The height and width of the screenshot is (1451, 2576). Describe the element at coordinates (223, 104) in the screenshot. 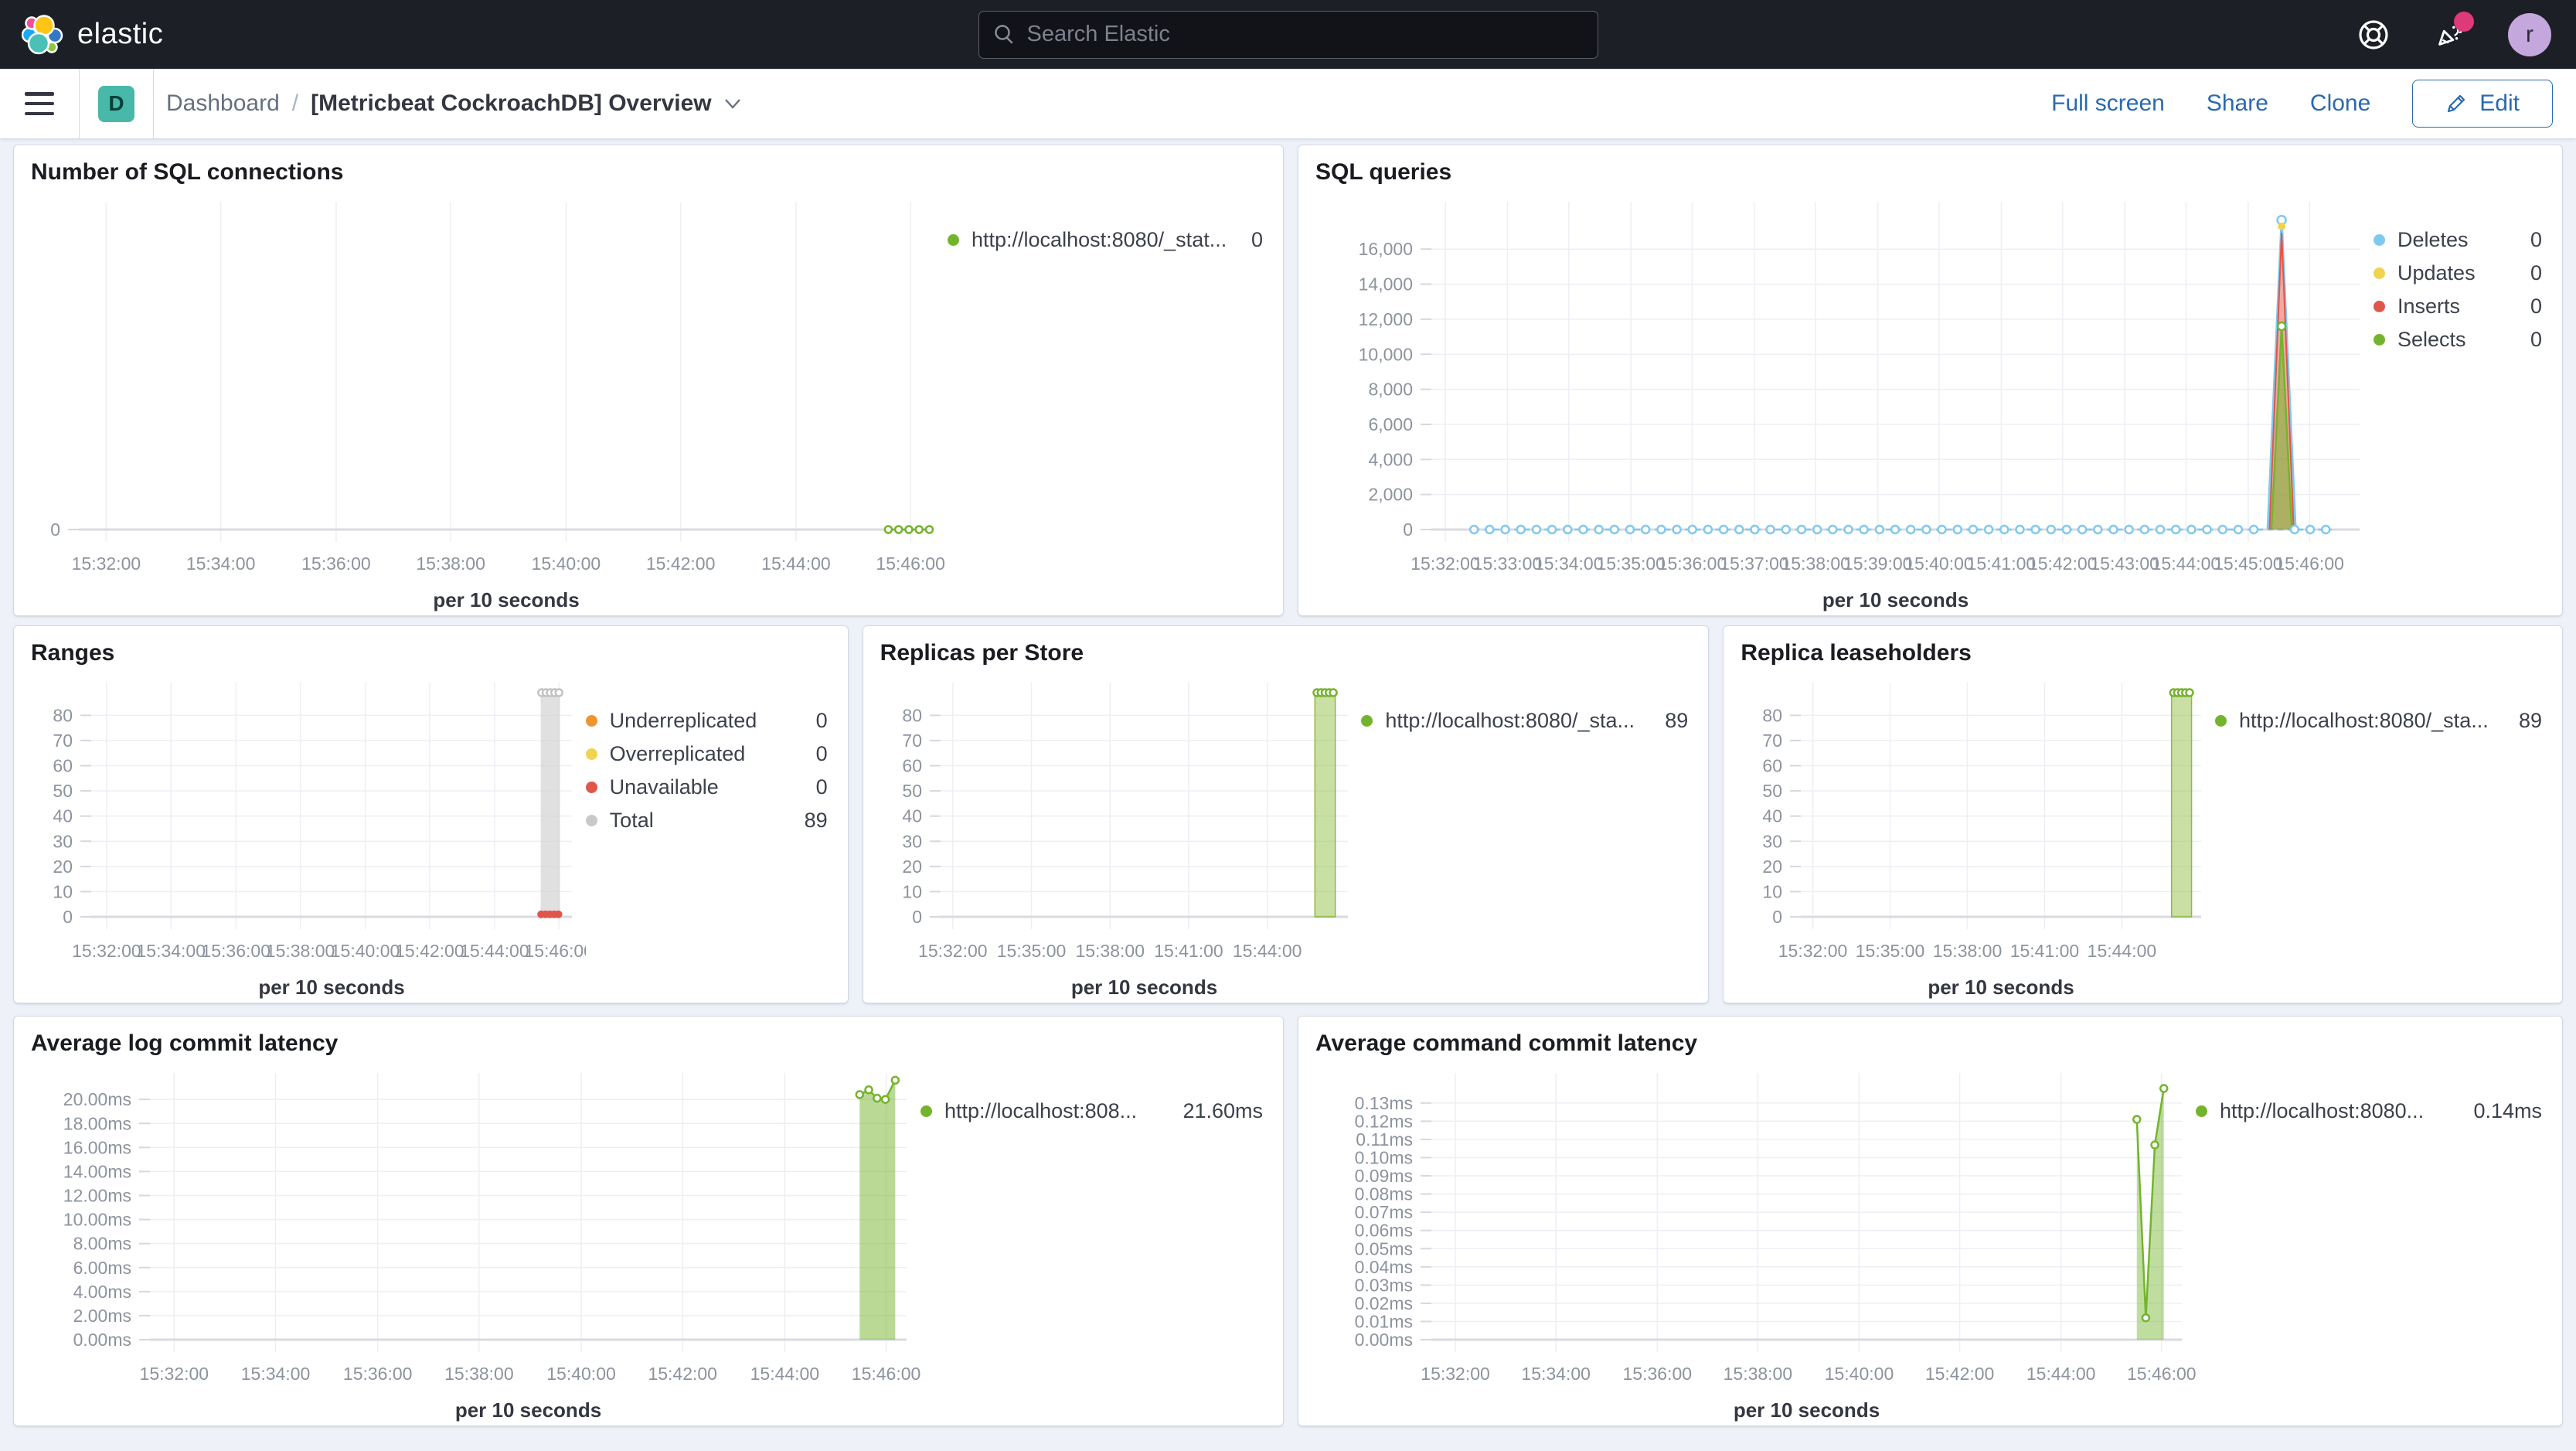

I see `breadcrumb-dashboard: Dashboard` at that location.